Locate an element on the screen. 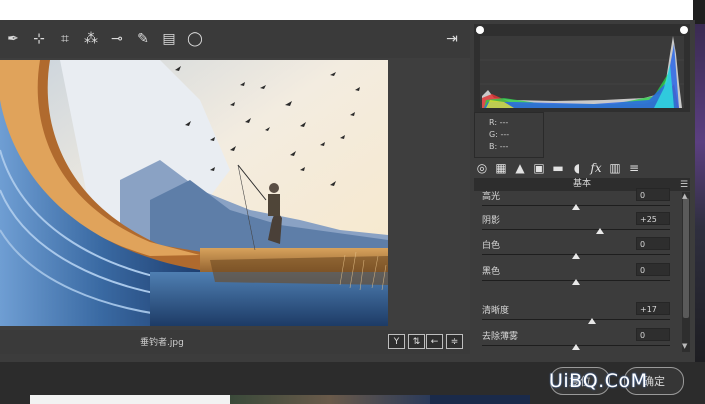 The height and width of the screenshot is (404, 705). b-label: B: is located at coordinates (493, 146).